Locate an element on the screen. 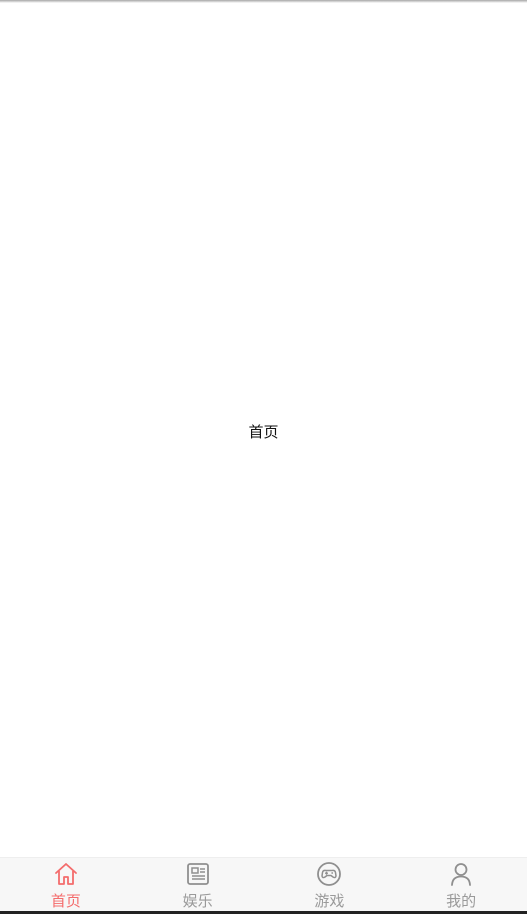  bottom-tab-bar: 首页 娱乐 游戏 我的 is located at coordinates (263, 885).